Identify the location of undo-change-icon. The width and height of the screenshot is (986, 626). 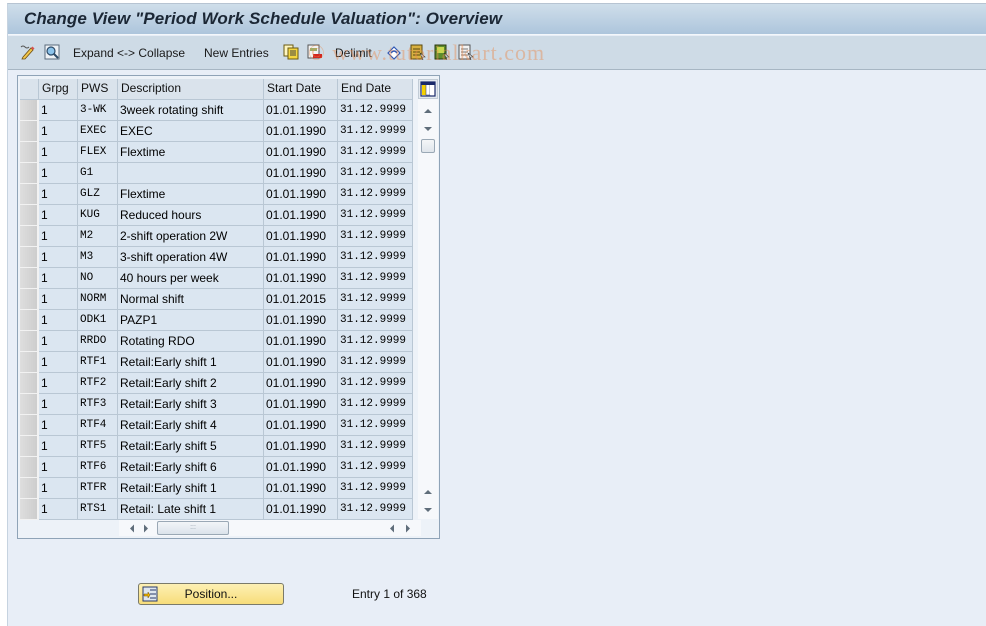
(394, 52).